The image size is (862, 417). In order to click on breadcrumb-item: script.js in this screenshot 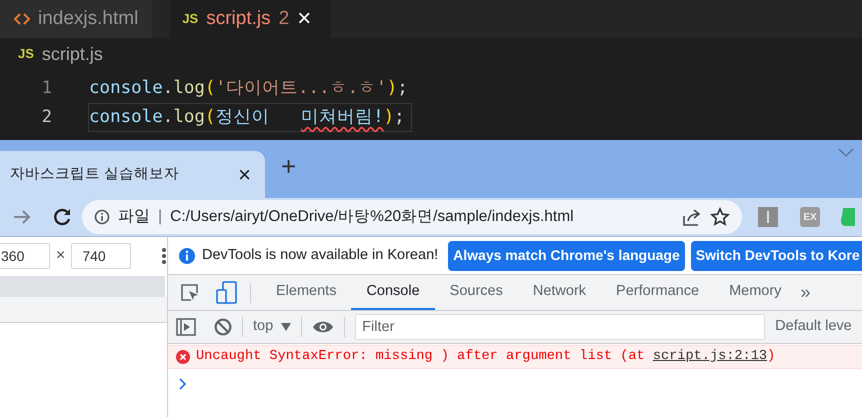, I will do `click(72, 54)`.